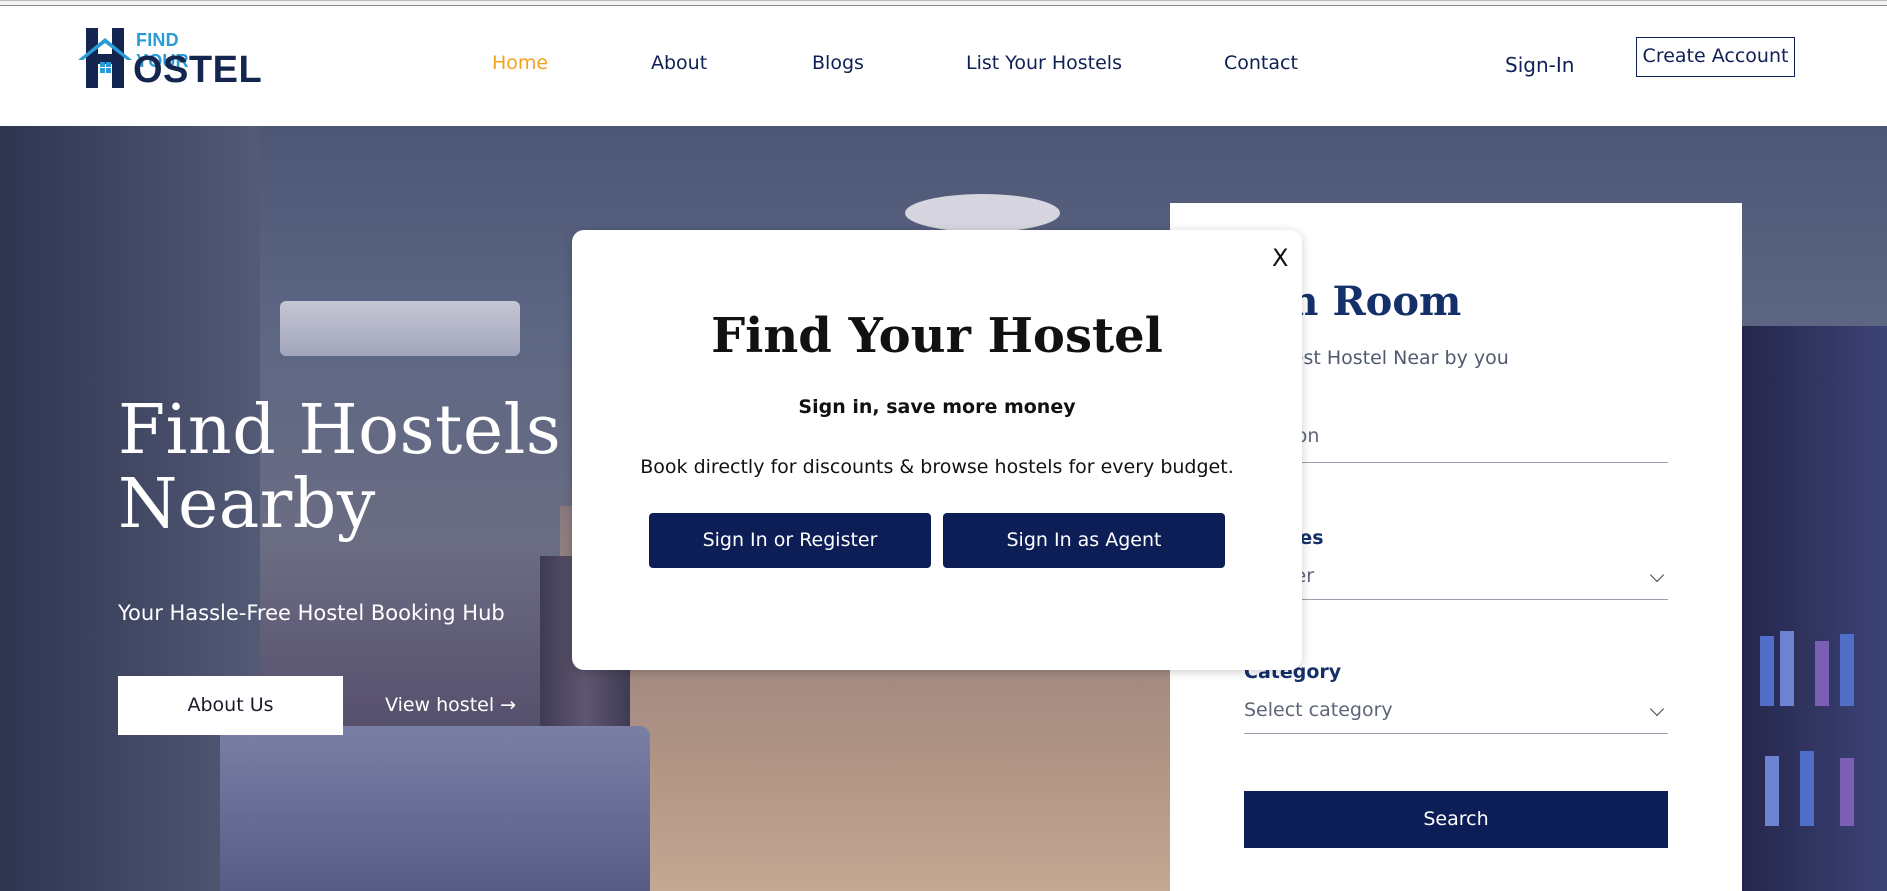 The height and width of the screenshot is (891, 1887). I want to click on hero-title-line2: Nearby, so click(247, 504).